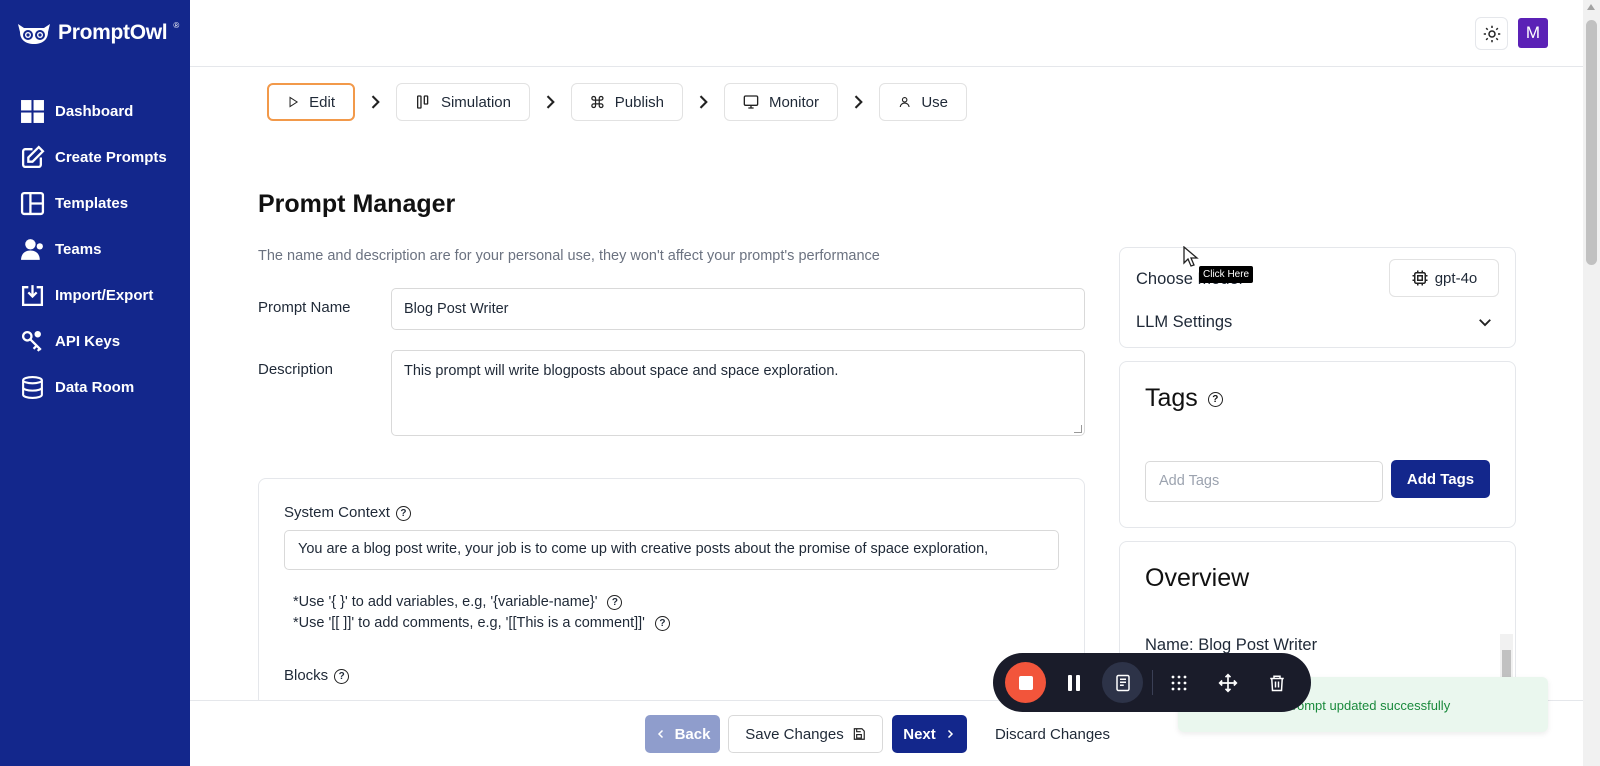 This screenshot has width=1600, height=766. I want to click on chevron-down-icon, so click(1485, 322).